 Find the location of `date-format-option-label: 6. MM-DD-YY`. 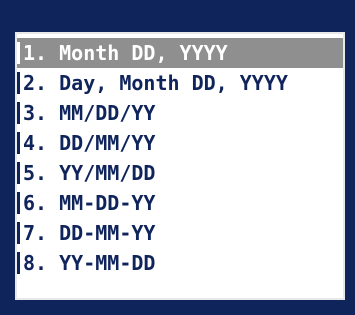

date-format-option-label: 6. MM-DD-YY is located at coordinates (89, 203).